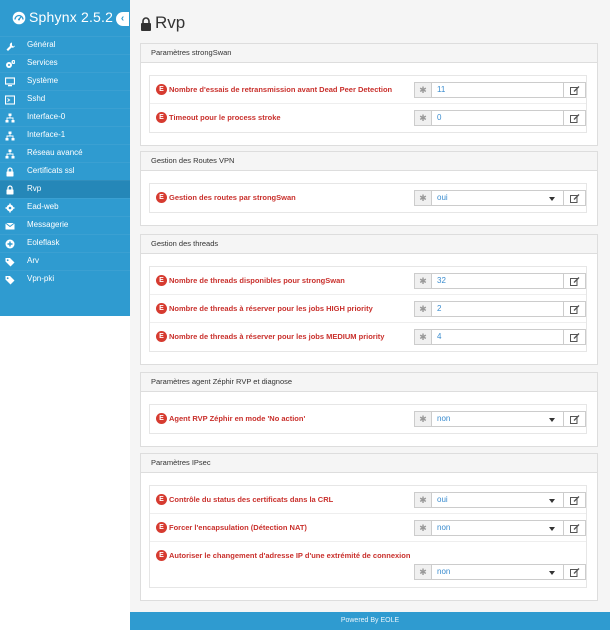  I want to click on value-input: ✱ 4, so click(489, 337).